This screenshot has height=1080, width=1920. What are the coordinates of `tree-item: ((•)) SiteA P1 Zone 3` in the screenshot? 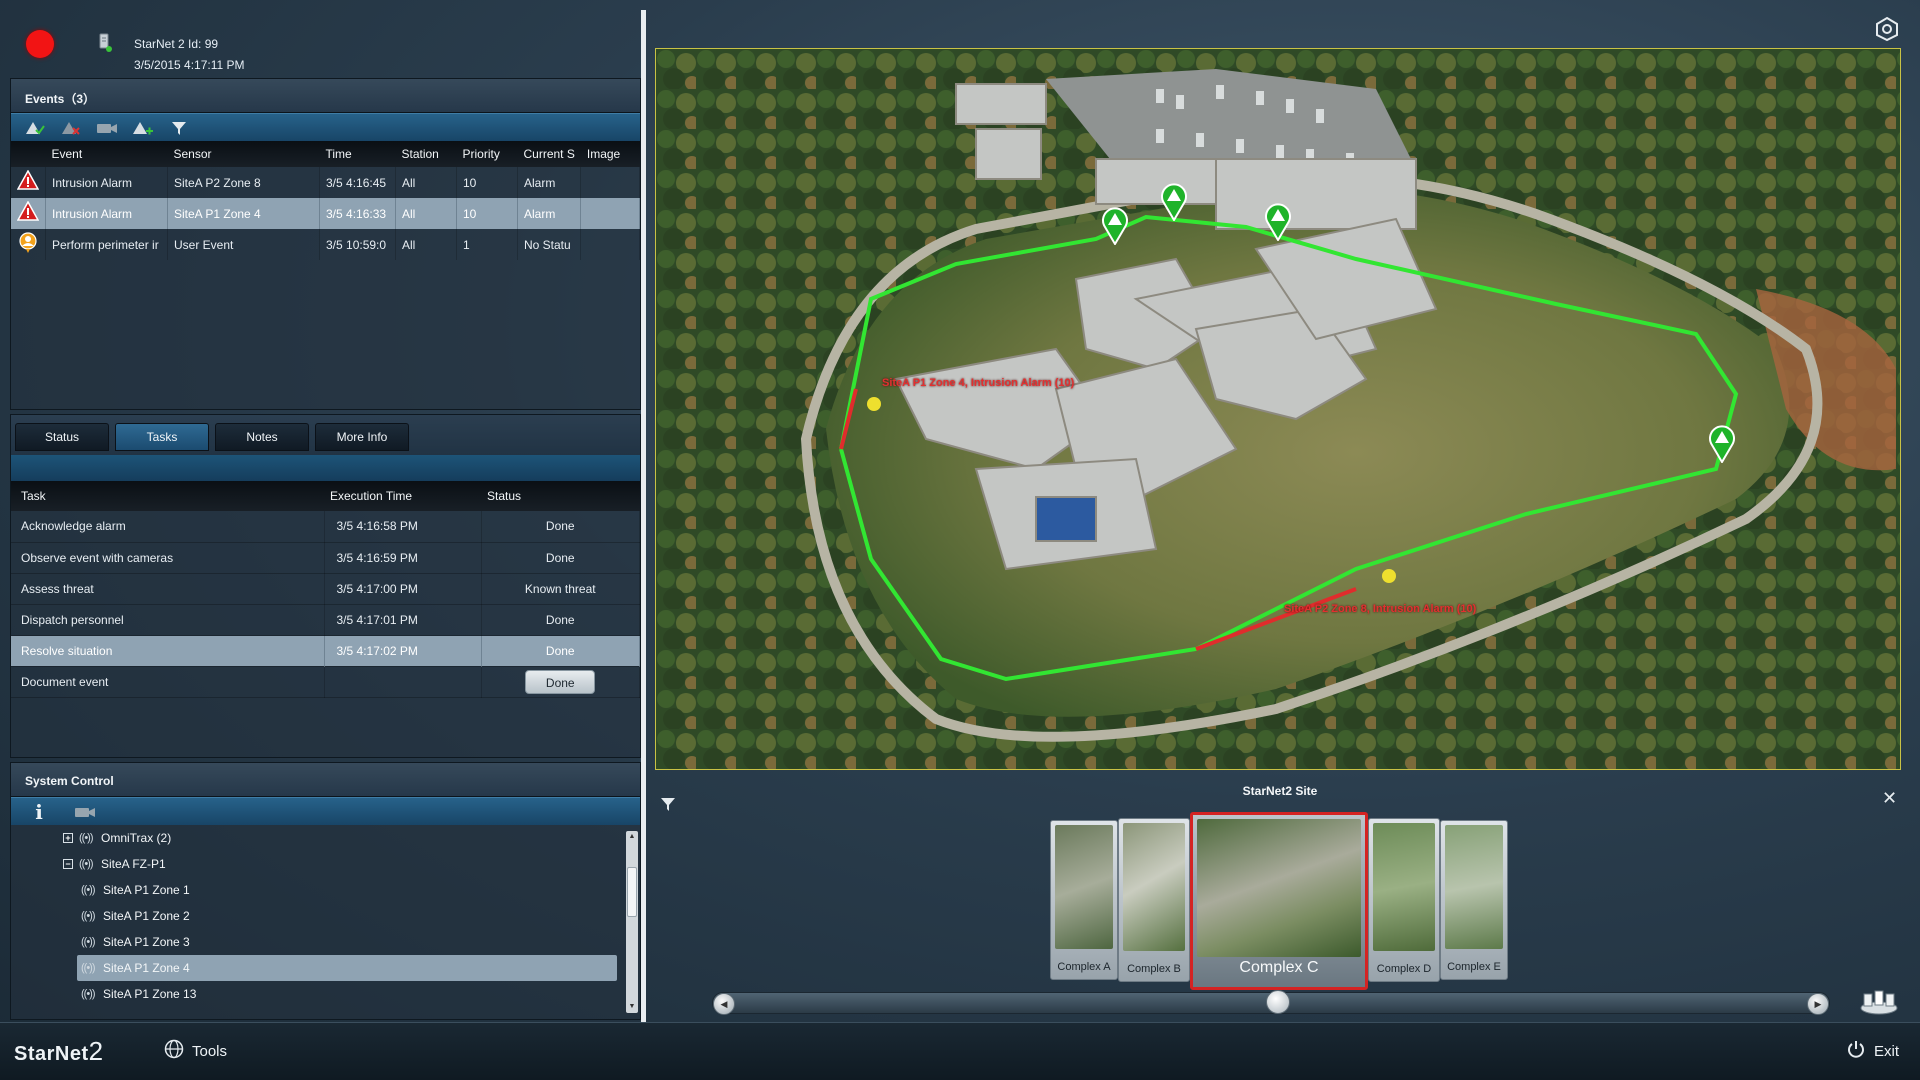 It's located at (316, 942).